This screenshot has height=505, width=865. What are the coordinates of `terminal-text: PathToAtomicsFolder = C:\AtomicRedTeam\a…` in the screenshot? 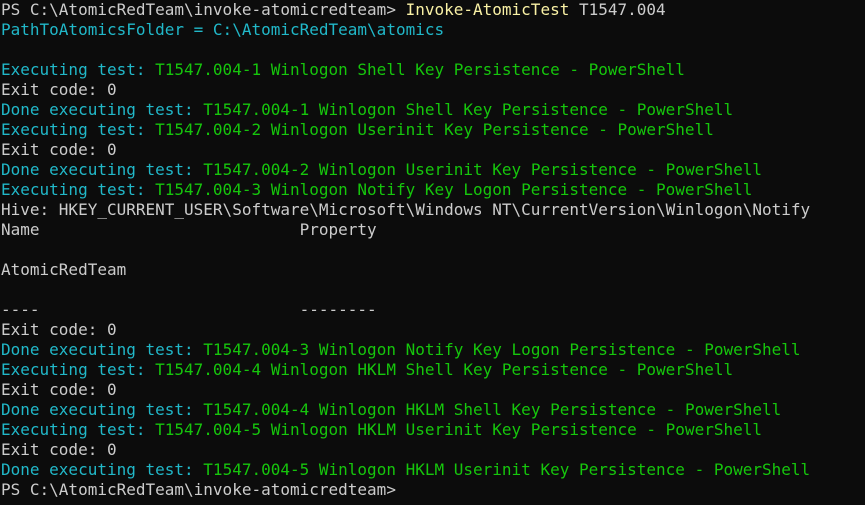 It's located at (223, 29).